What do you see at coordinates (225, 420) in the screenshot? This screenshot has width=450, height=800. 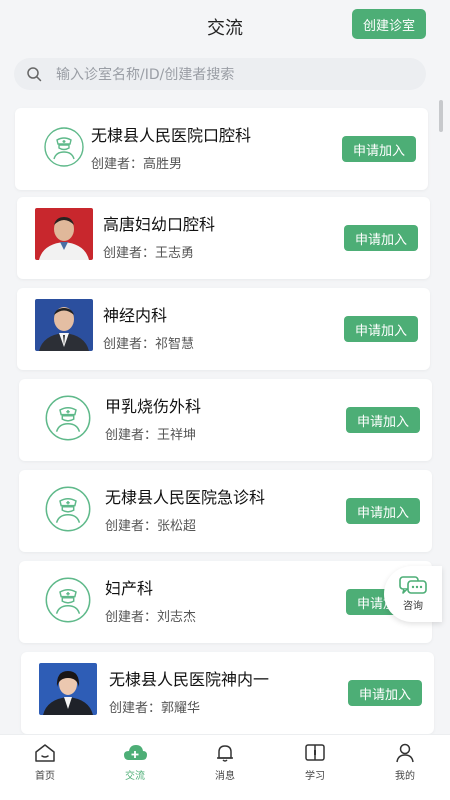 I see `list-item: 甲乳烧伤外科 创建者：王祥坤 申请加入` at bounding box center [225, 420].